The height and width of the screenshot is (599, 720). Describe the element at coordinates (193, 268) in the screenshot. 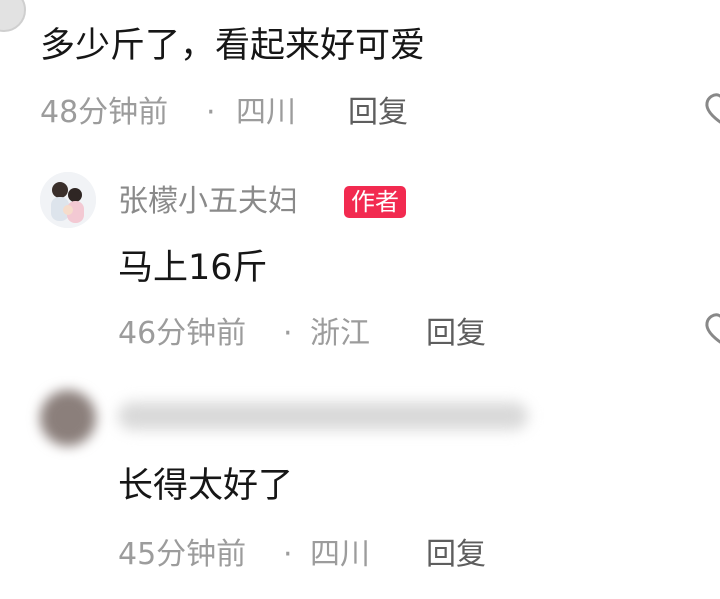

I see `comment-text: 马上16斤` at that location.